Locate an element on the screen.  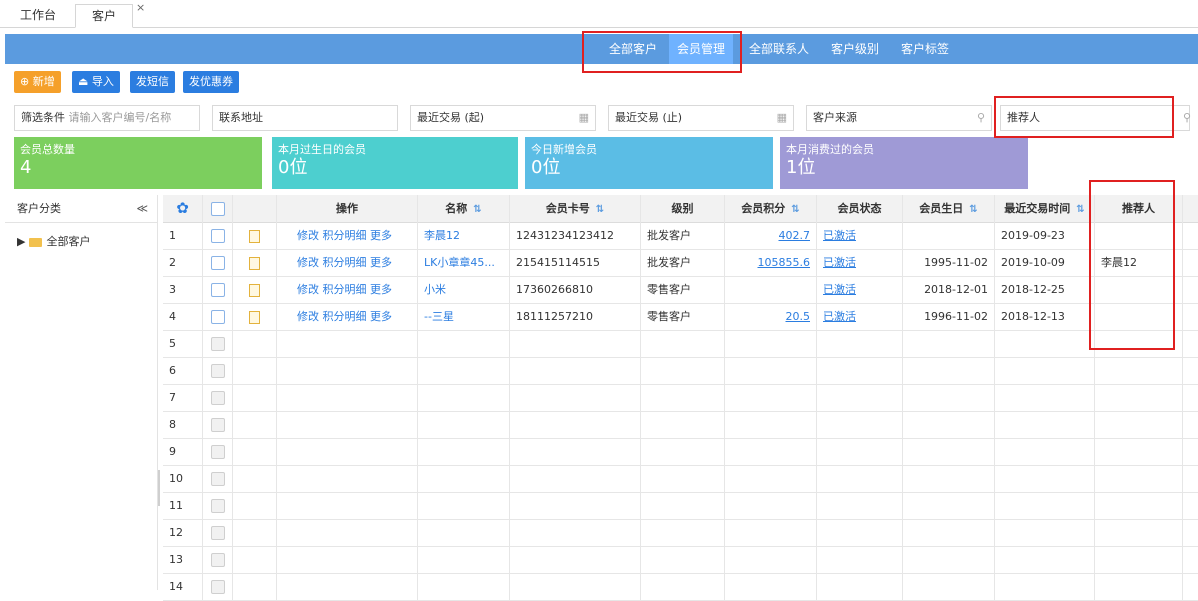
add-button: ⊕ 新增 is located at coordinates (37, 82).